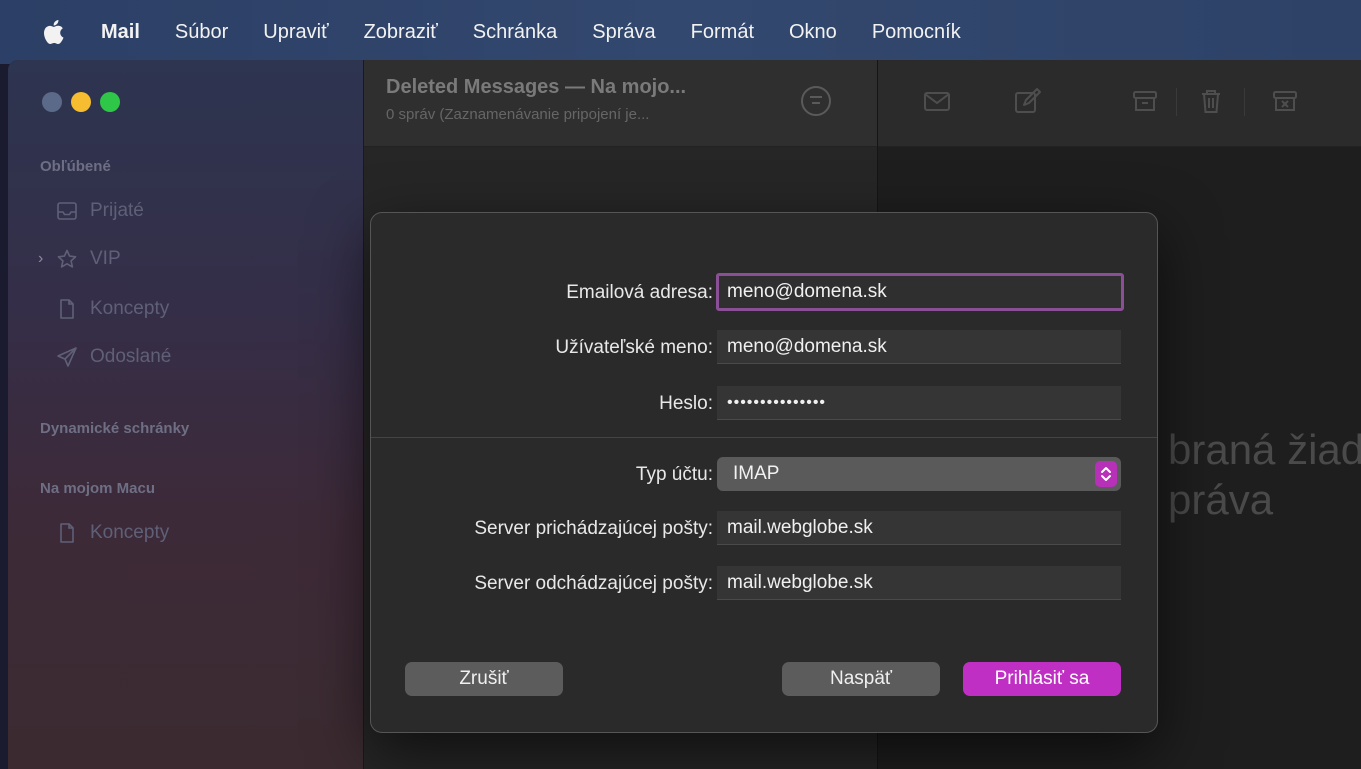  Describe the element at coordinates (813, 32) in the screenshot. I see `menu-item-window: Okno` at that location.